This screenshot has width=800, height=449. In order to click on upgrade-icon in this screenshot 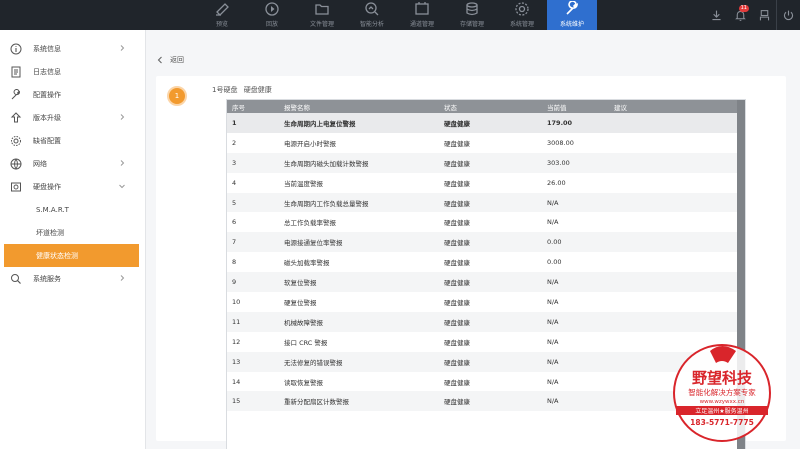, I will do `click(16, 116)`.